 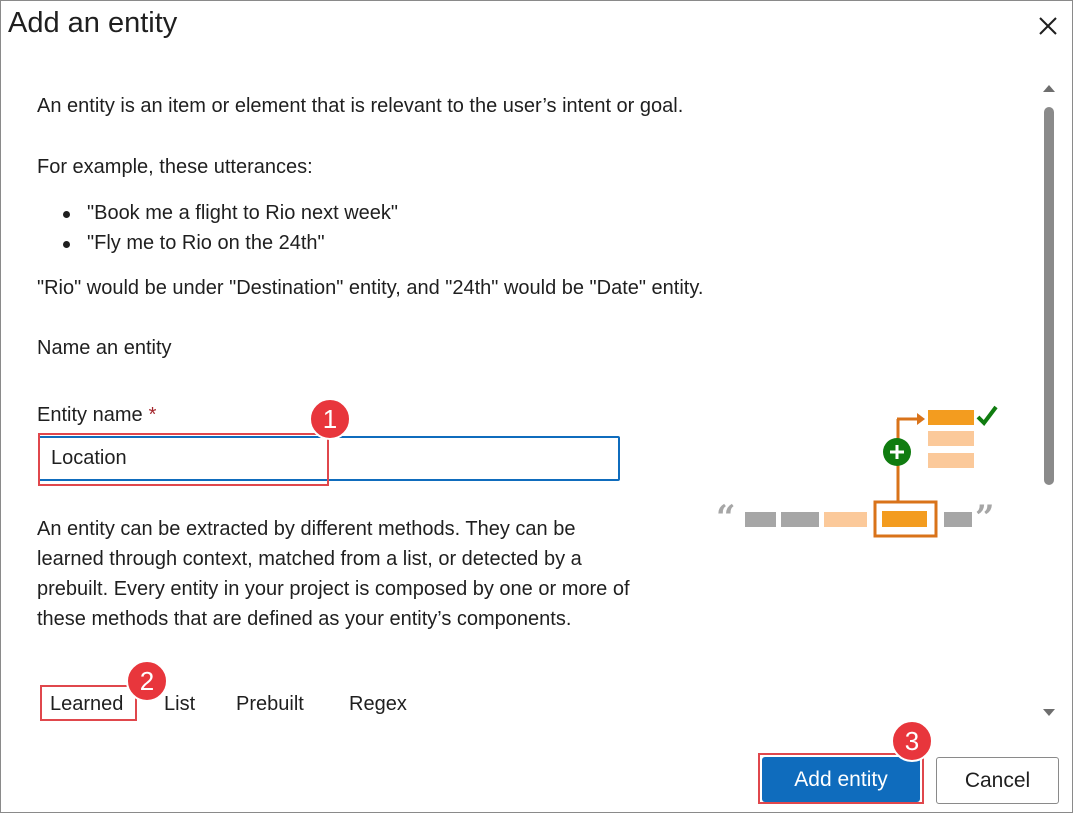 I want to click on close-icon, so click(x=1048, y=26).